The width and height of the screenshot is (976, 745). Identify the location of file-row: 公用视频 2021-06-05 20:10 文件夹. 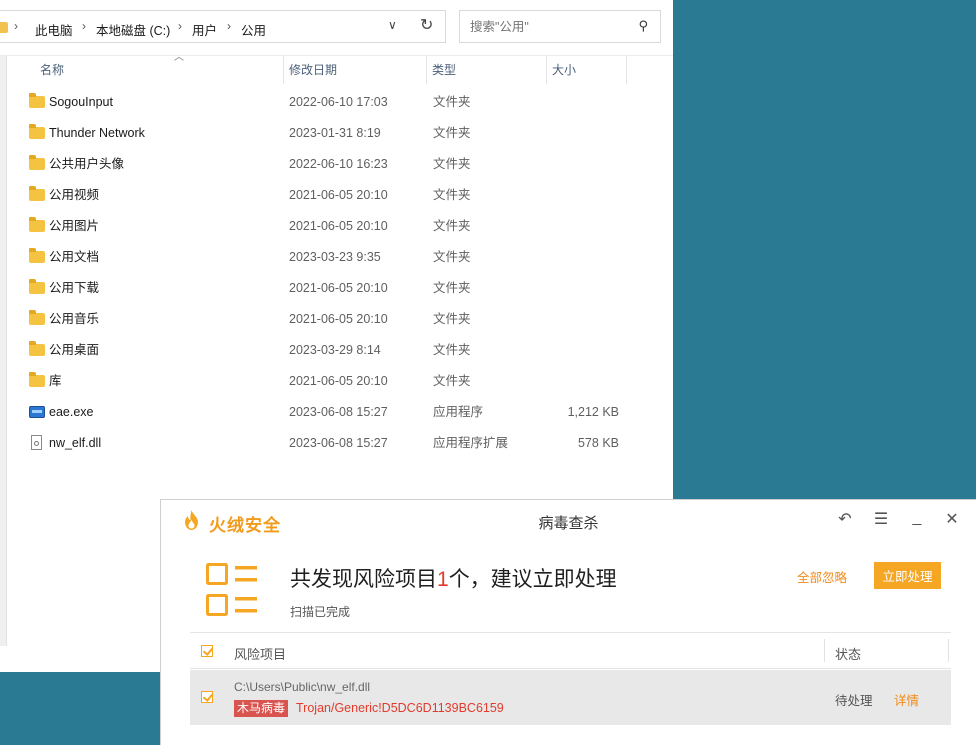
(336, 195).